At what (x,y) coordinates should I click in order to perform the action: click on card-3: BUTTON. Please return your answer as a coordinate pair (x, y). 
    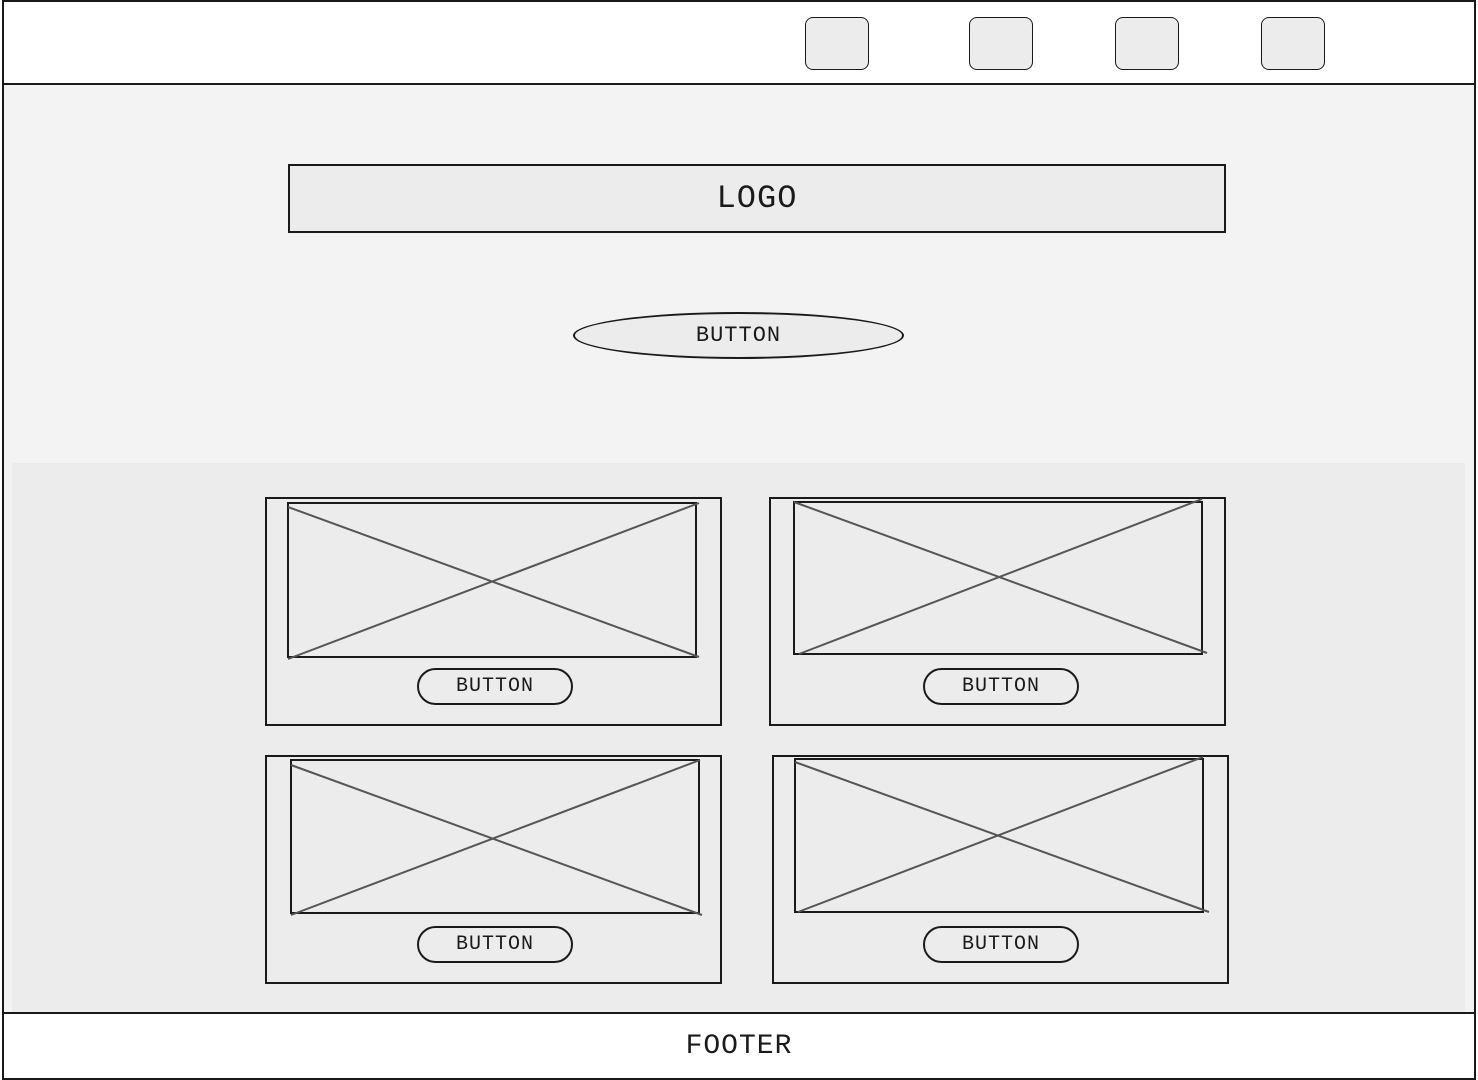
    Looking at the image, I should click on (493, 869).